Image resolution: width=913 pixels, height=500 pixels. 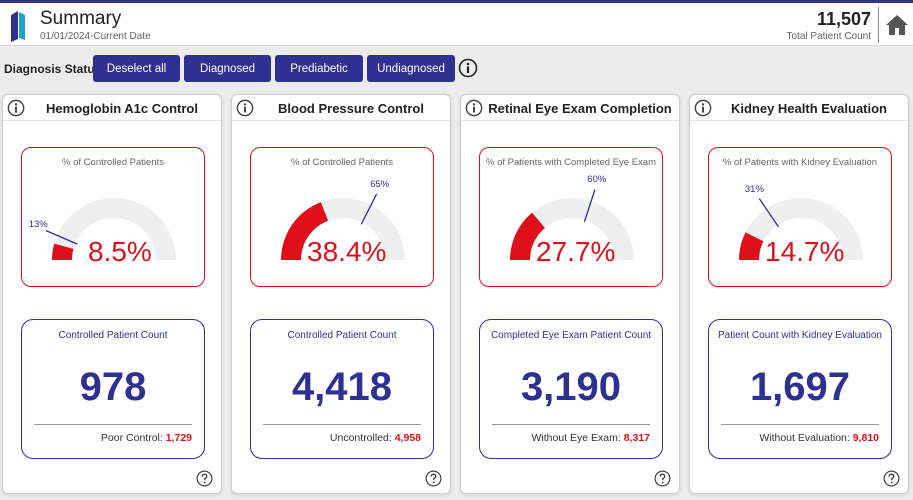 What do you see at coordinates (38, 225) in the screenshot?
I see `gauge-target-label: 13%` at bounding box center [38, 225].